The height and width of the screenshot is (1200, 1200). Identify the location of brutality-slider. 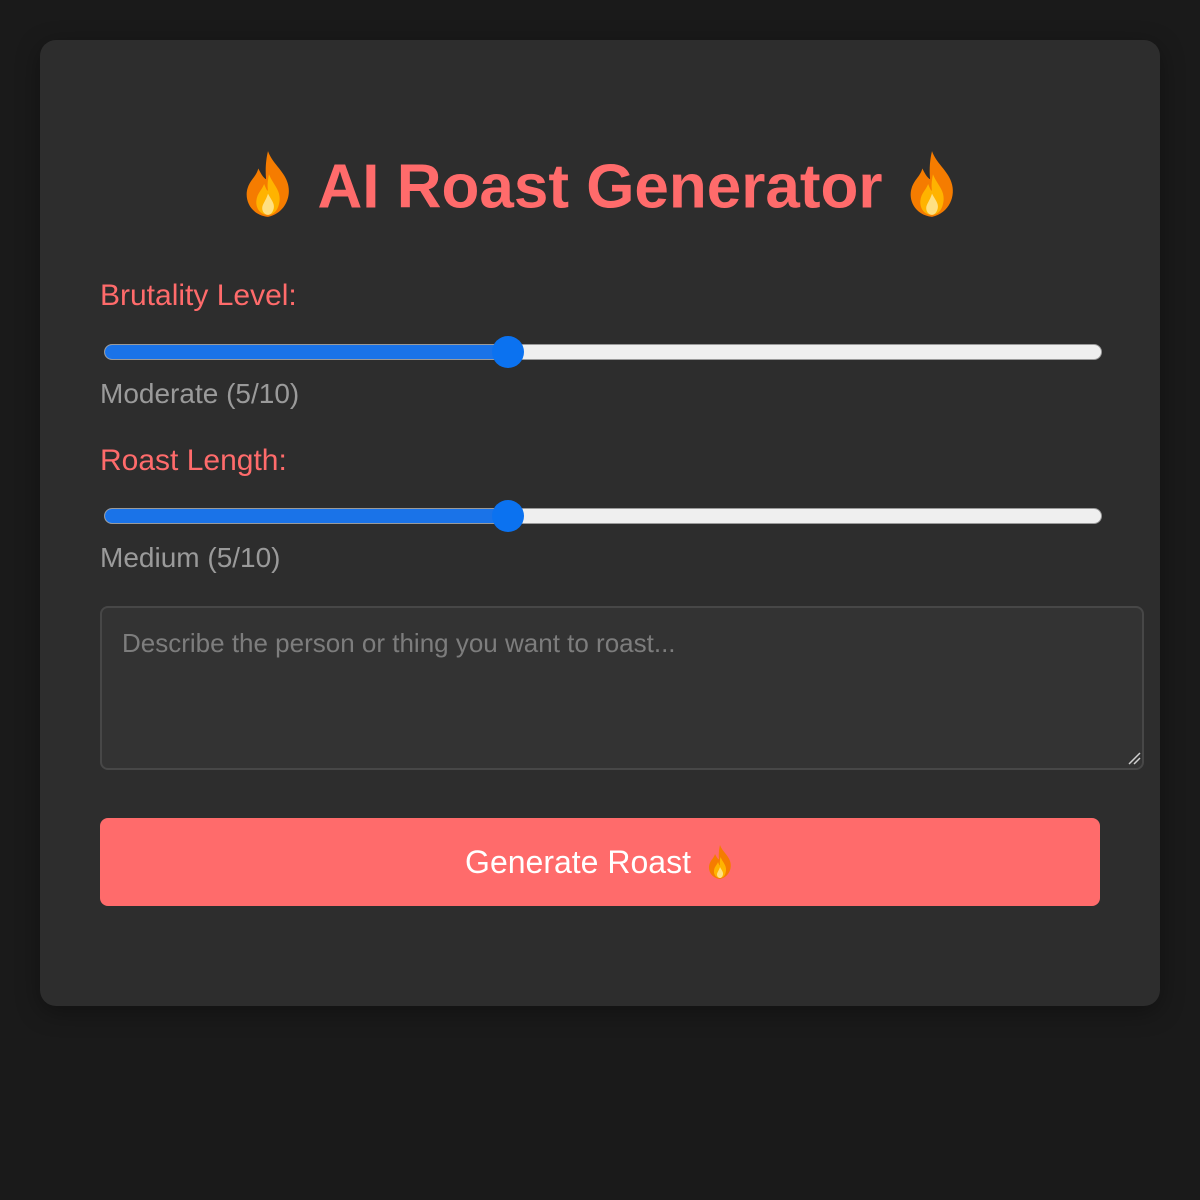
(603, 352).